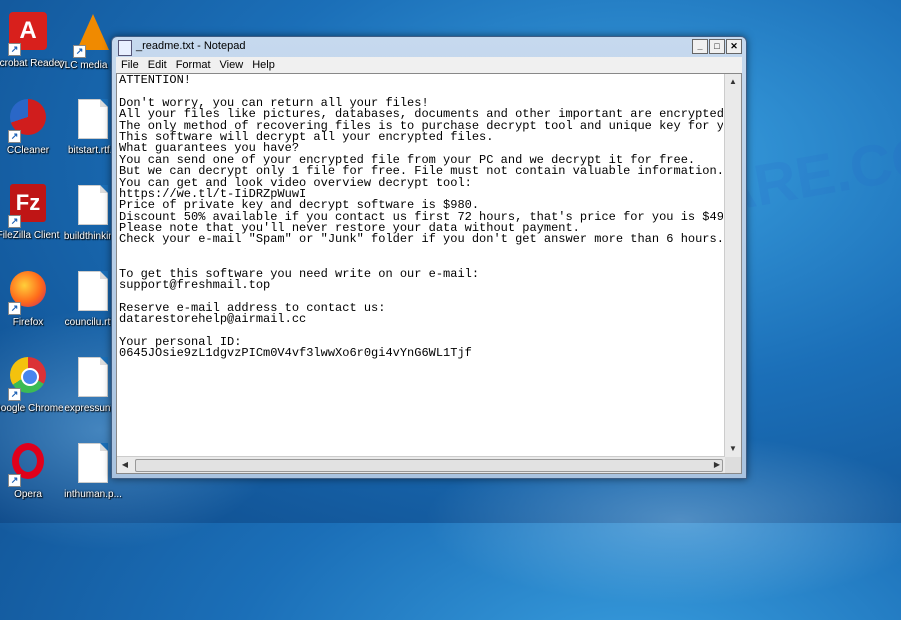  I want to click on maximize-button: □, so click(717, 46).